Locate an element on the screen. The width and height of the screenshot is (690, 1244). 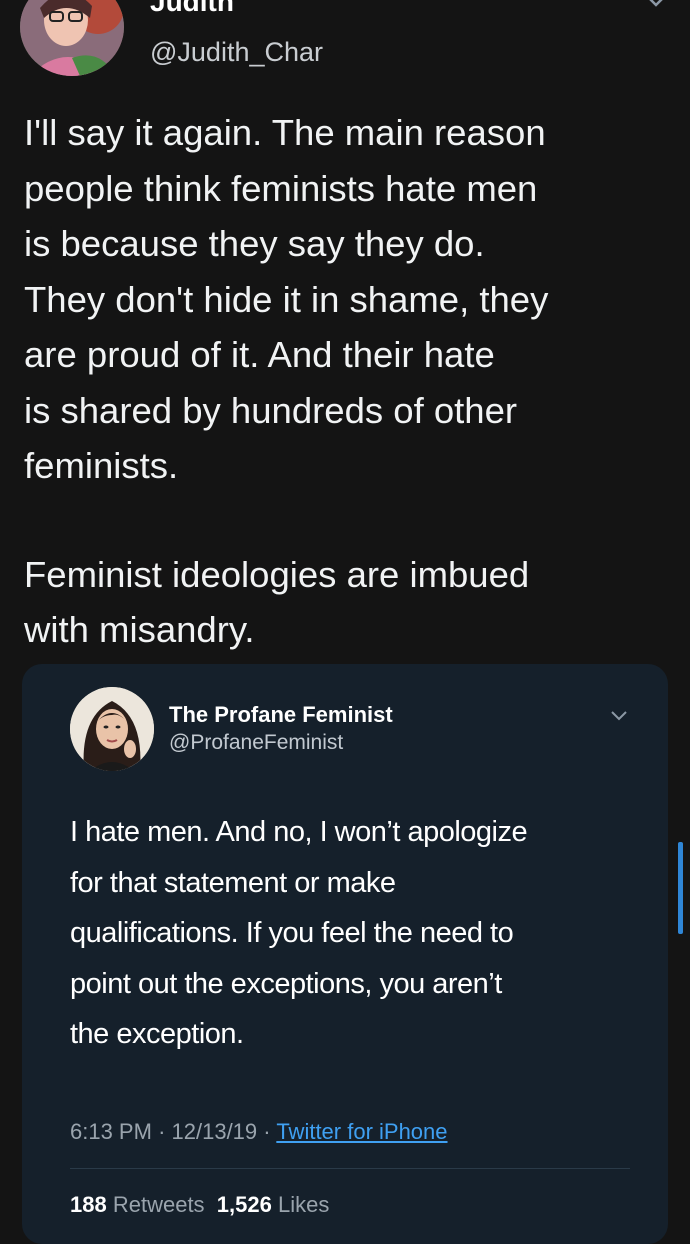
tweet-time: 6:13 PM is located at coordinates (111, 1131).